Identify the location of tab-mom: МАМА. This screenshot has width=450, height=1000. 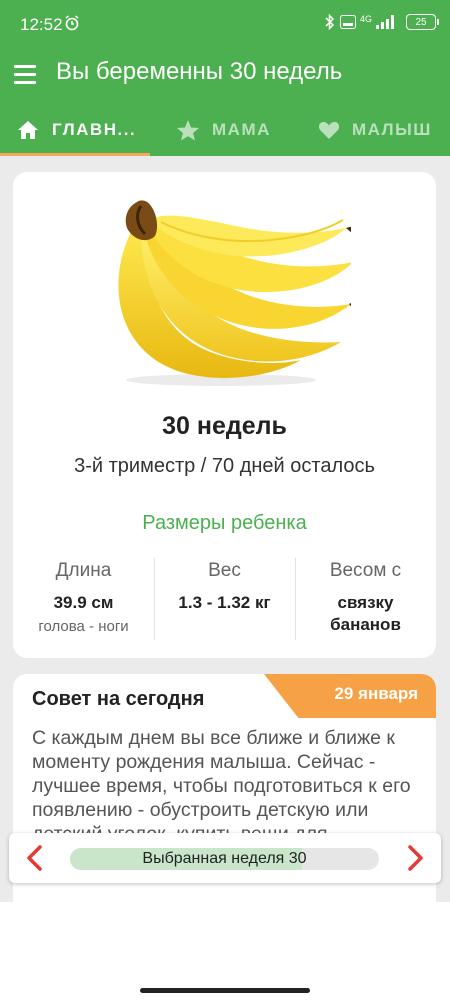
(223, 130).